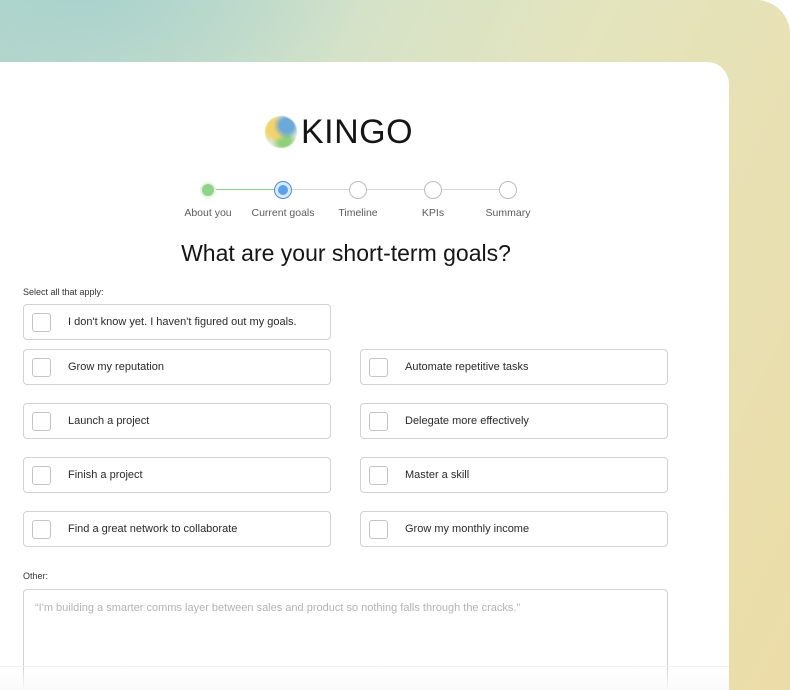  Describe the element at coordinates (105, 475) in the screenshot. I see `goal-option-label: Finish a project` at that location.